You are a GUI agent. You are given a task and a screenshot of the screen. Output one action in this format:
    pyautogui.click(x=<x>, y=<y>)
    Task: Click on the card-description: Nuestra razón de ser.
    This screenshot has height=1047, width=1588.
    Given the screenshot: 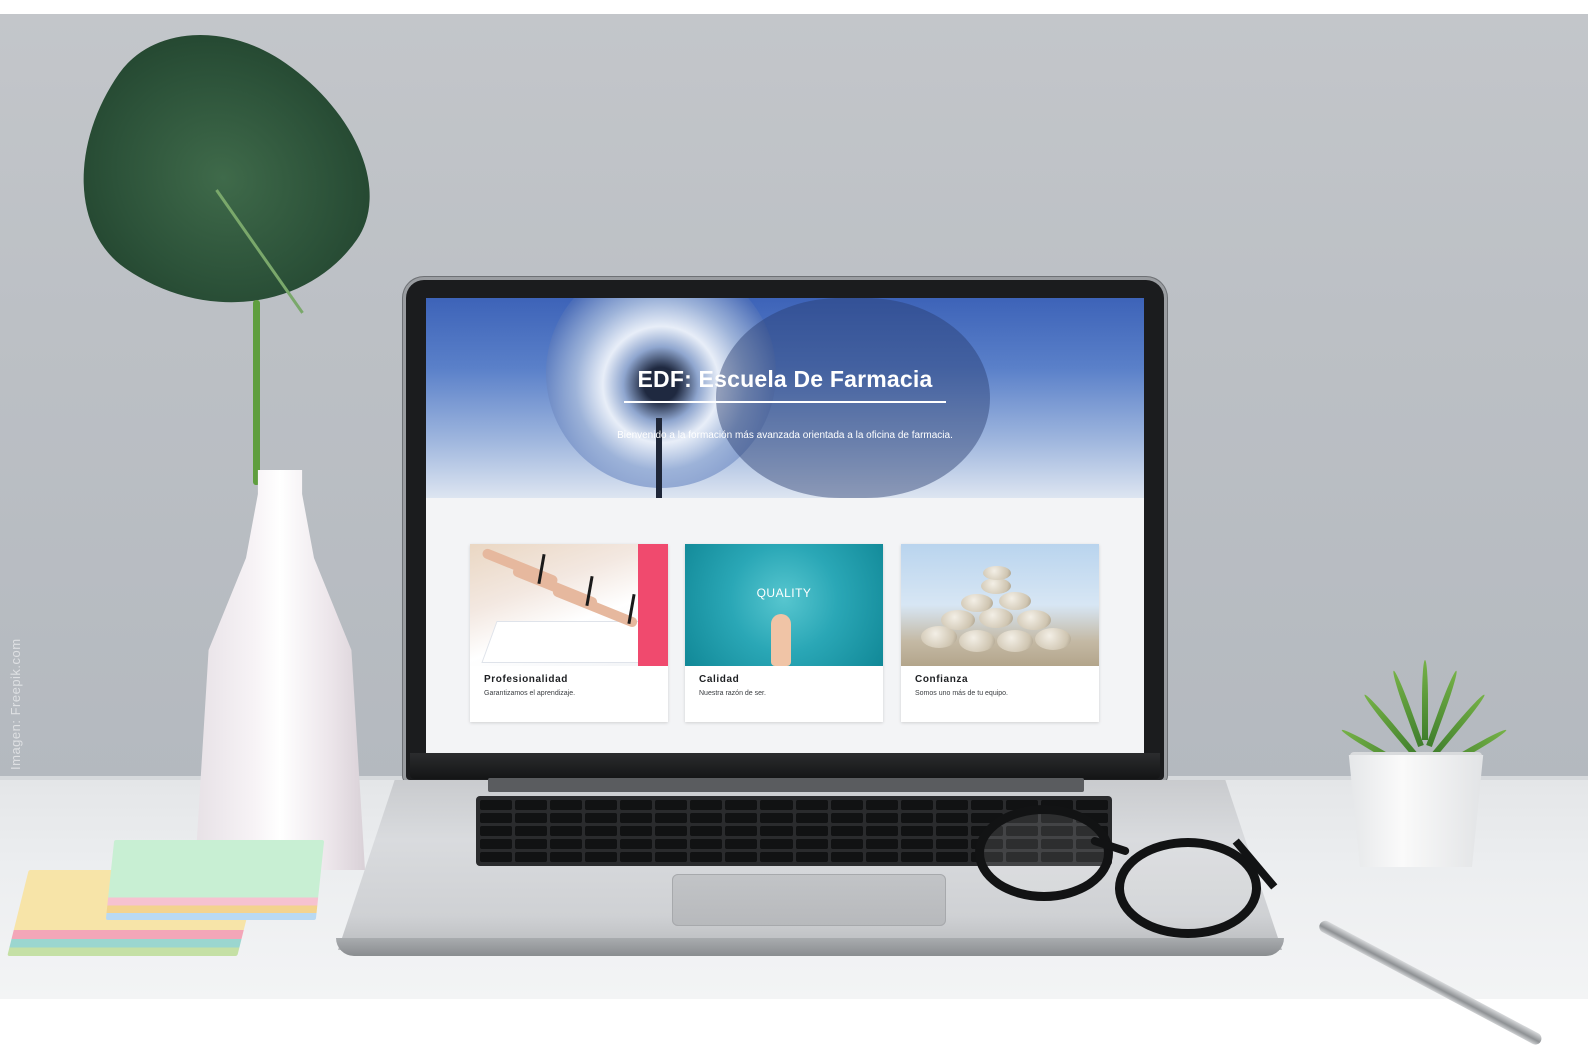 What is the action you would take?
    pyautogui.click(x=732, y=693)
    